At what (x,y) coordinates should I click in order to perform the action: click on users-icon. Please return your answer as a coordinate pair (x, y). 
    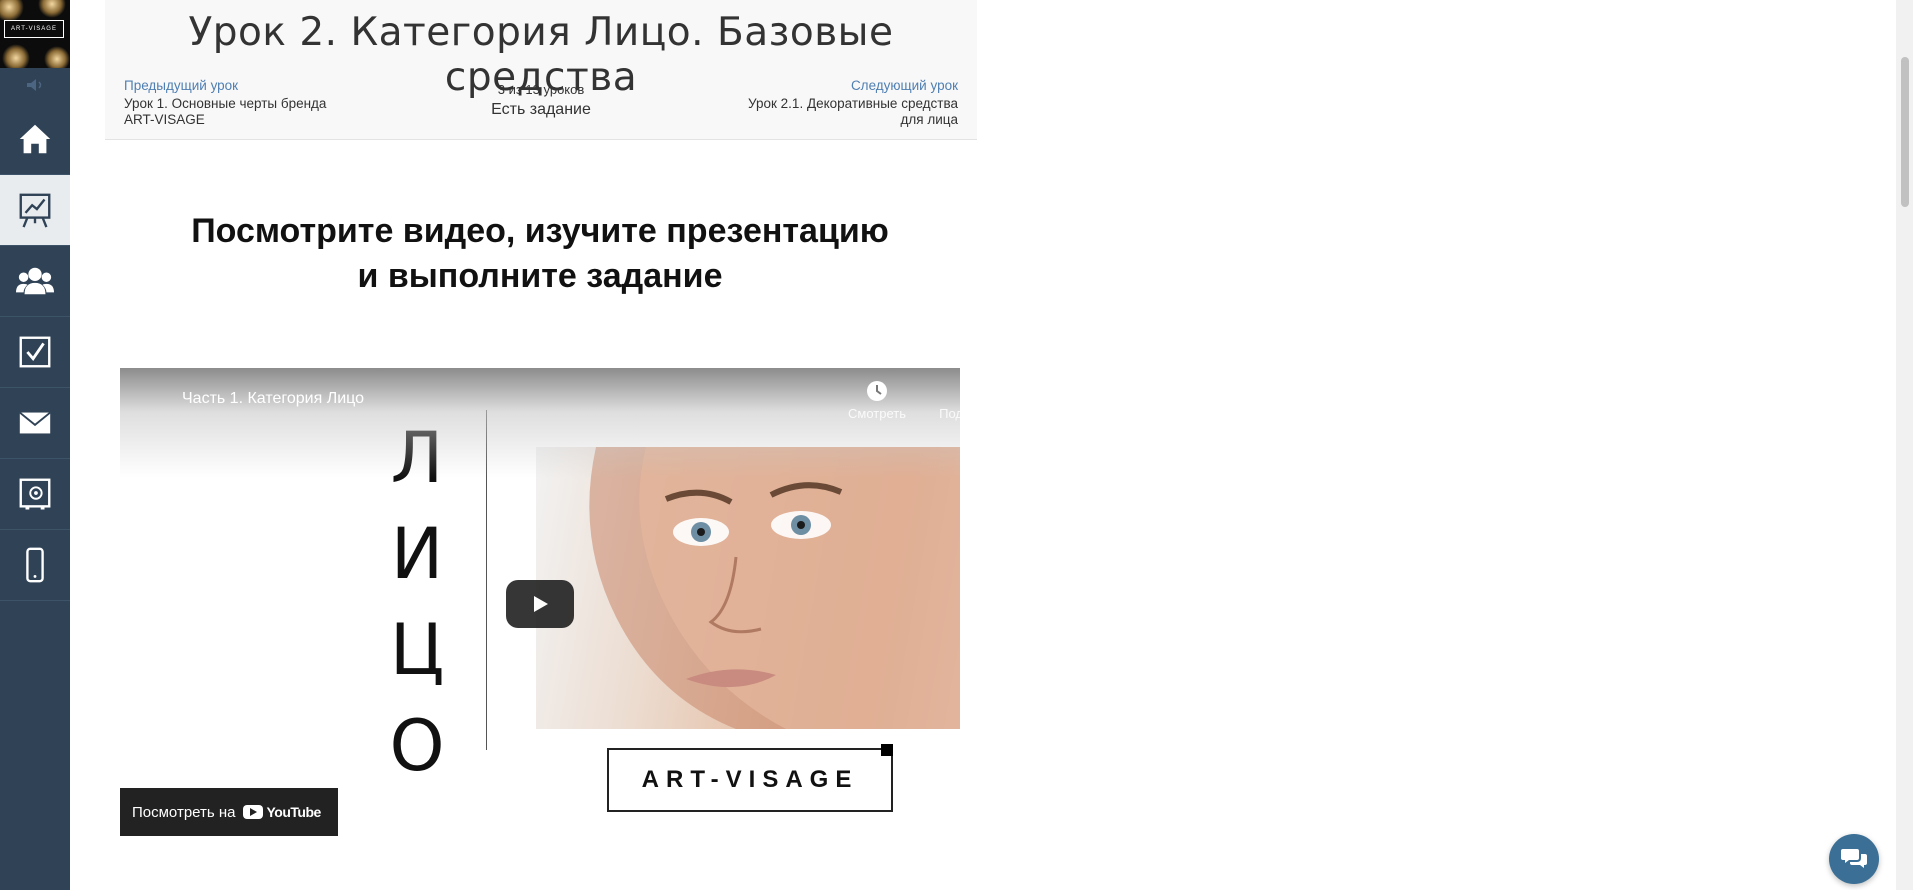
    Looking at the image, I should click on (35, 281).